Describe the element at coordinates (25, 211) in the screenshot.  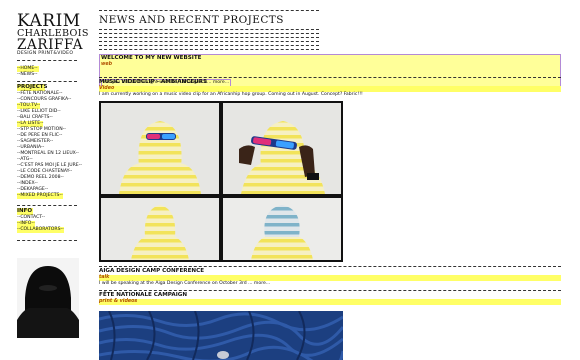
I see `info-heading: INFO` at that location.